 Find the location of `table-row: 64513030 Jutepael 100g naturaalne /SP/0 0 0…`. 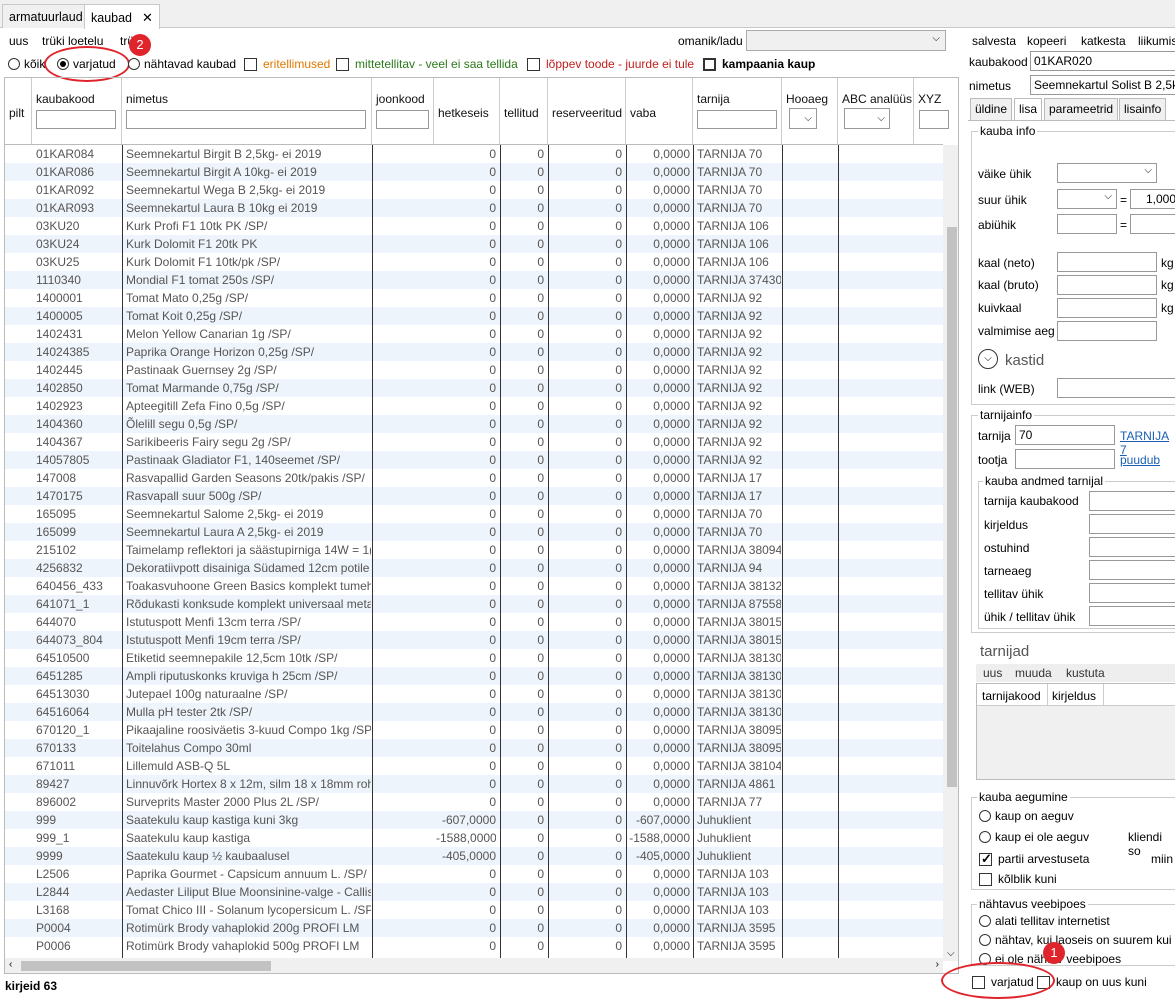

table-row: 64513030 Jutepael 100g naturaalne /SP/0 0 0… is located at coordinates (474, 694).